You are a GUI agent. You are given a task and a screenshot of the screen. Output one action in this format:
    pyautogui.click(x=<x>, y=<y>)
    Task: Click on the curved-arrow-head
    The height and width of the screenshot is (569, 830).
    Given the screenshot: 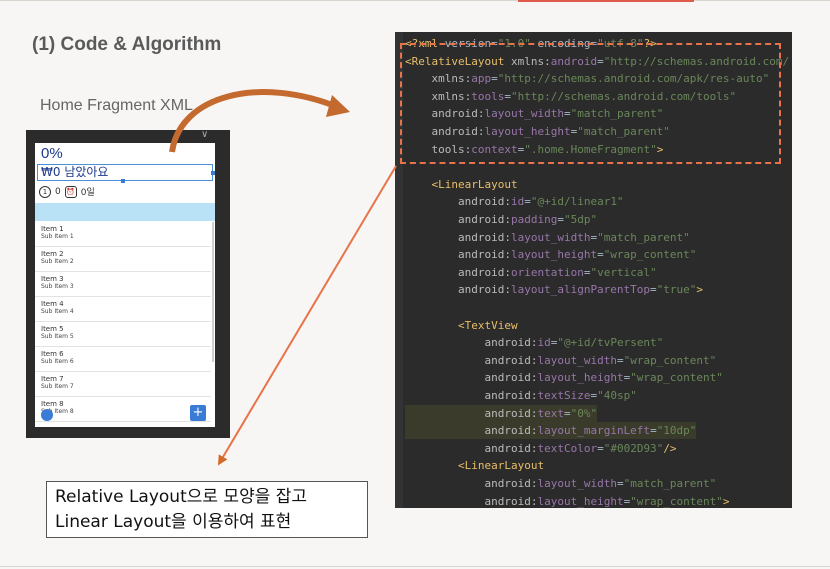 What is the action you would take?
    pyautogui.click(x=338, y=106)
    